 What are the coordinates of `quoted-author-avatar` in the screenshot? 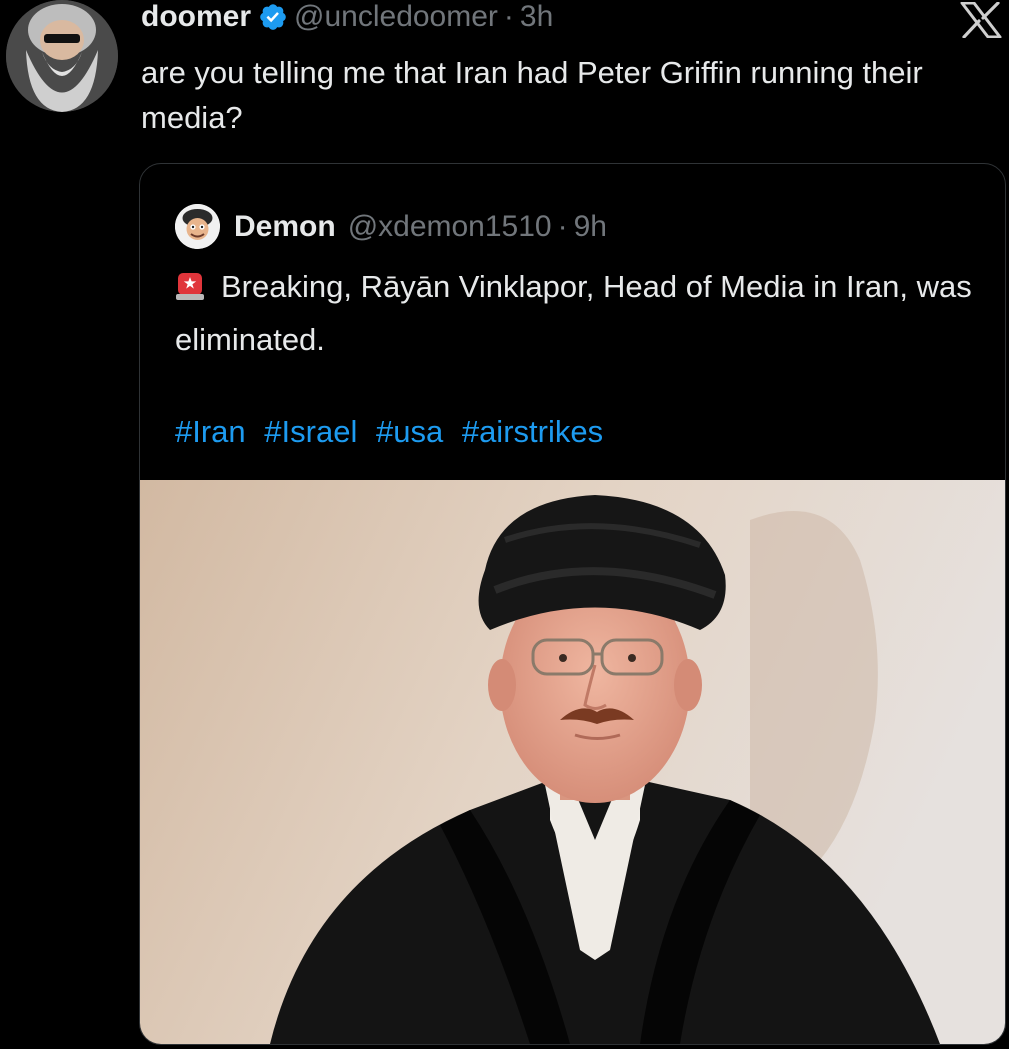 It's located at (197, 226).